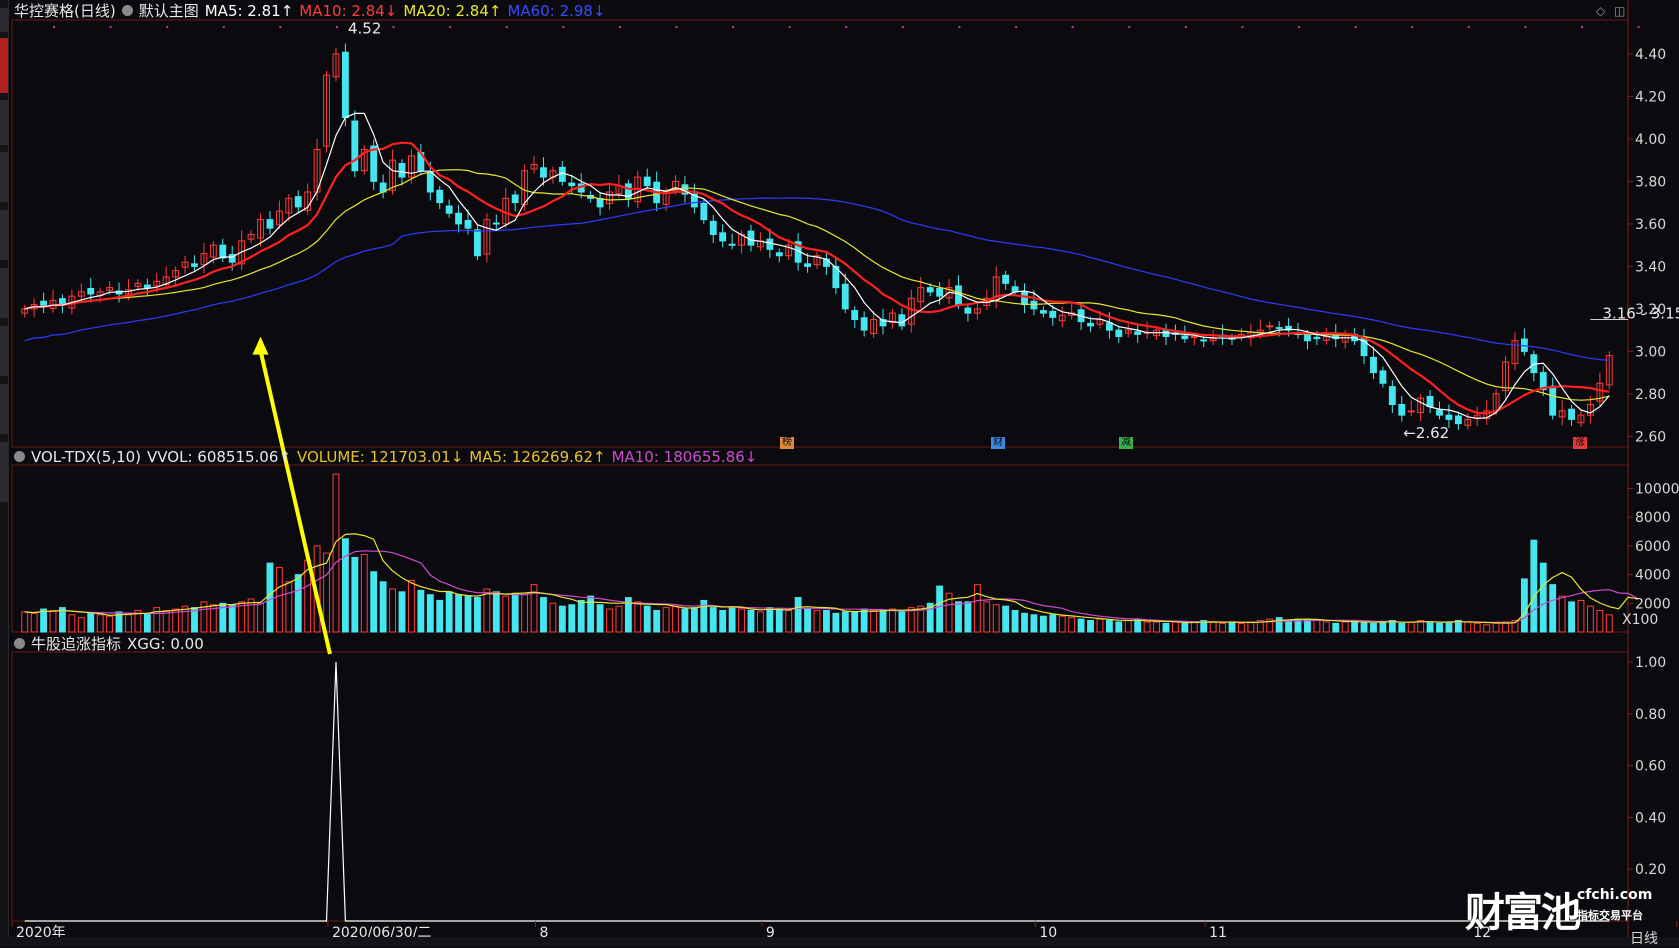 This screenshot has height=948, width=1679. I want to click on vol-indicator-name: VOL-TDX(5,10), so click(86, 457).